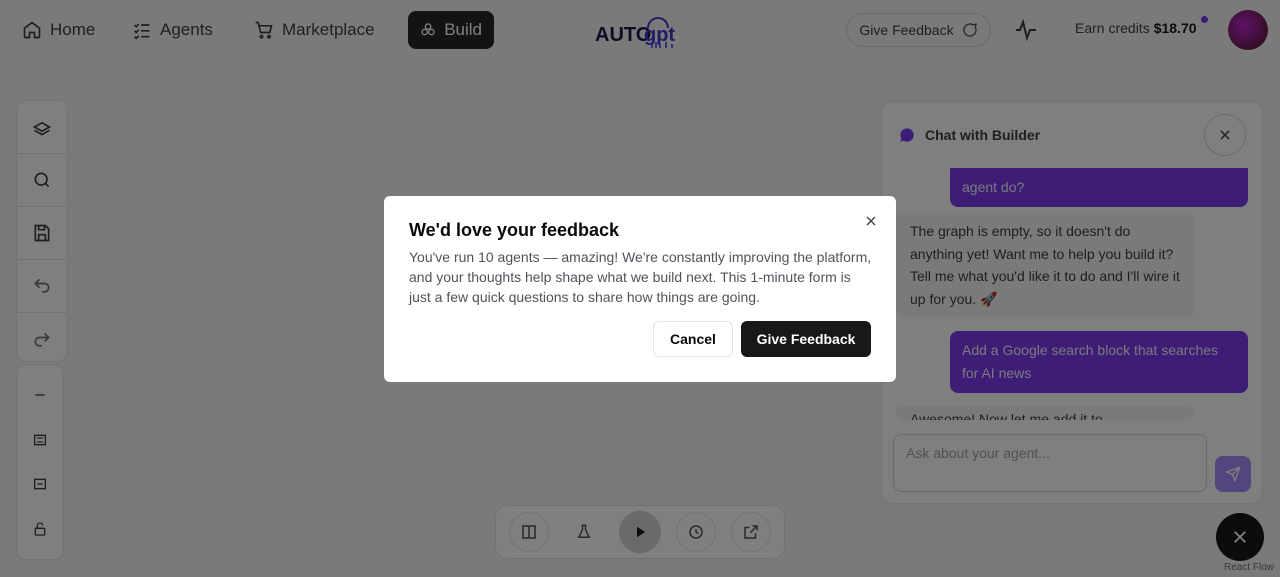 This screenshot has width=1280, height=577. What do you see at coordinates (871, 221) in the screenshot?
I see `close-icon` at bounding box center [871, 221].